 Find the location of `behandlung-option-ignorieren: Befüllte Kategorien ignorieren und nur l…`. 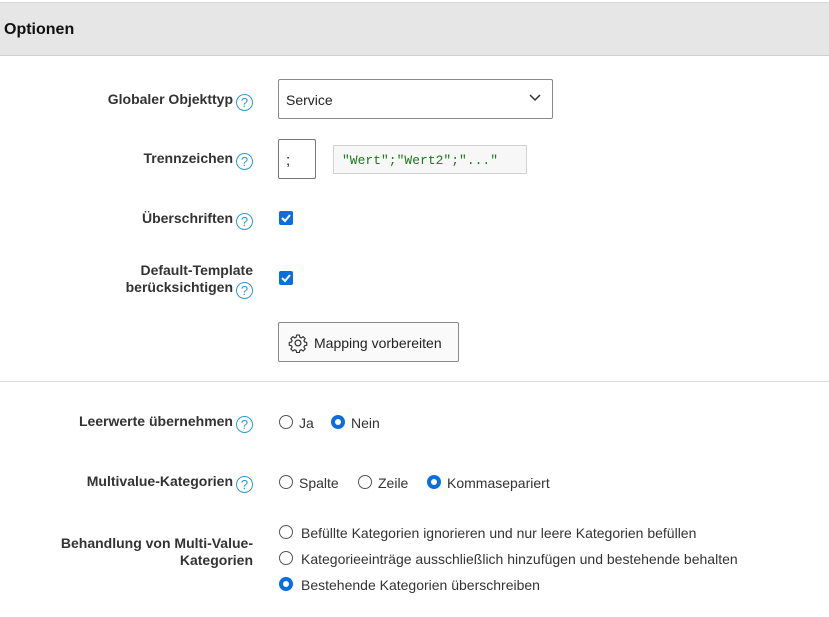

behandlung-option-ignorieren: Befüllte Kategorien ignorieren und nur l… is located at coordinates (499, 533).